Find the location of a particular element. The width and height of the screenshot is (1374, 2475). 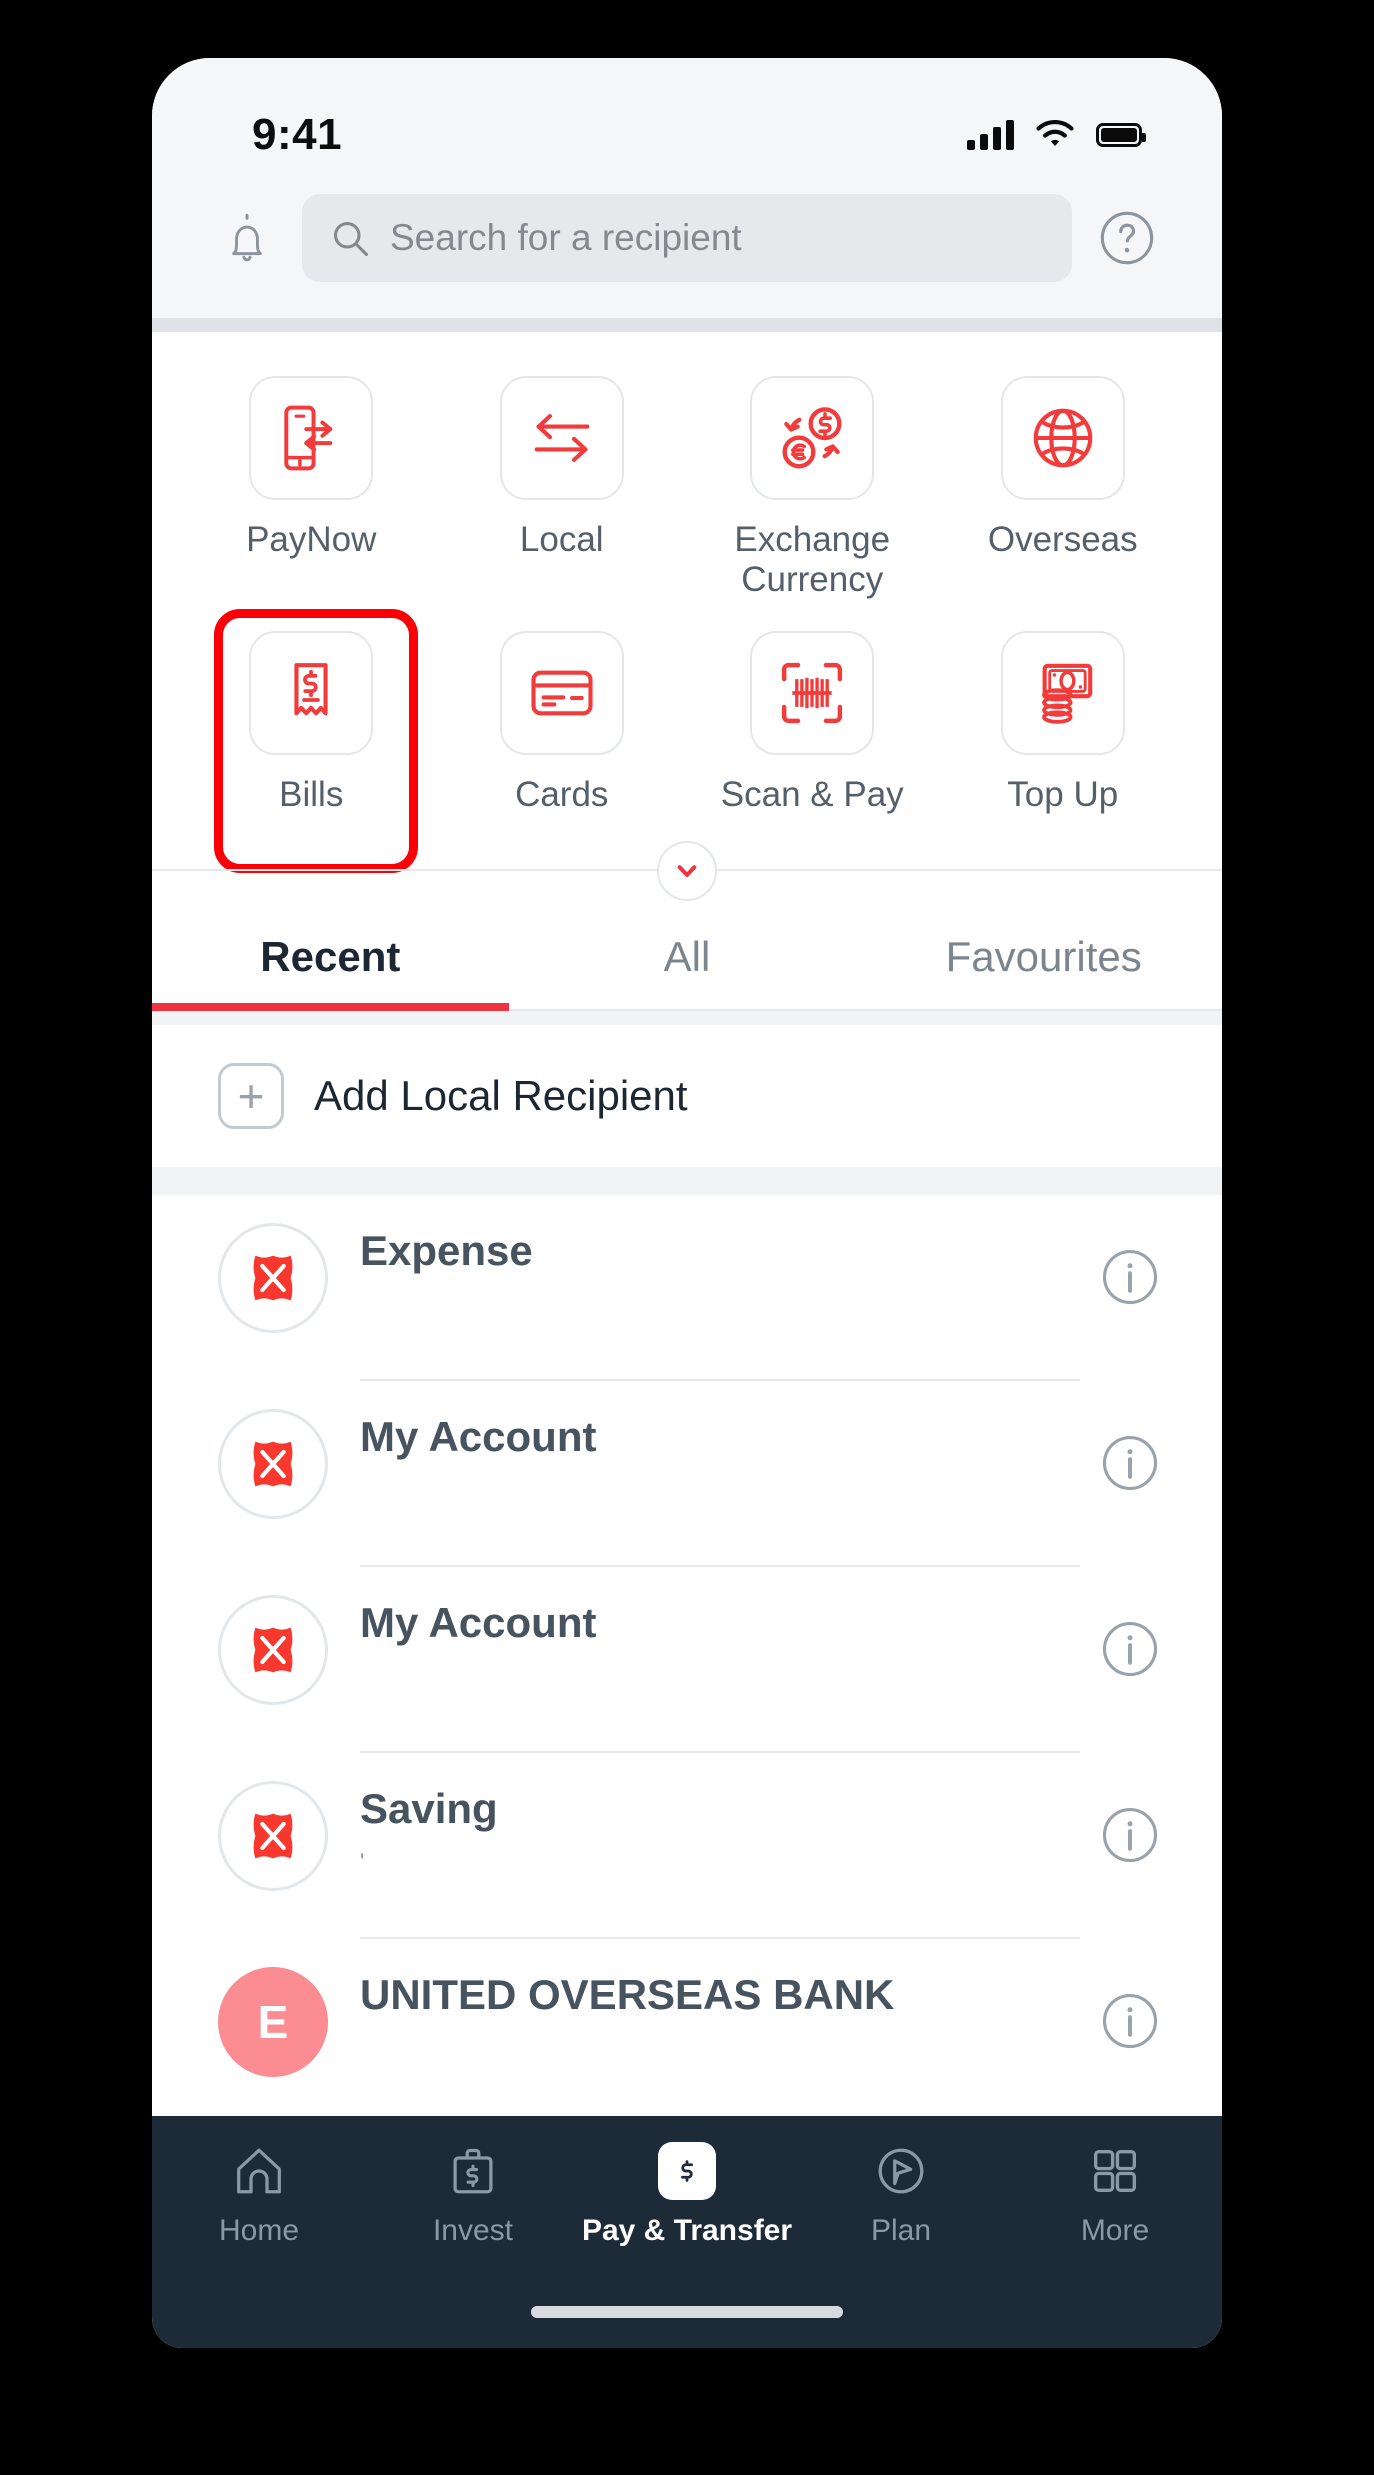

nav-item-invest: Invest is located at coordinates (473, 2195).